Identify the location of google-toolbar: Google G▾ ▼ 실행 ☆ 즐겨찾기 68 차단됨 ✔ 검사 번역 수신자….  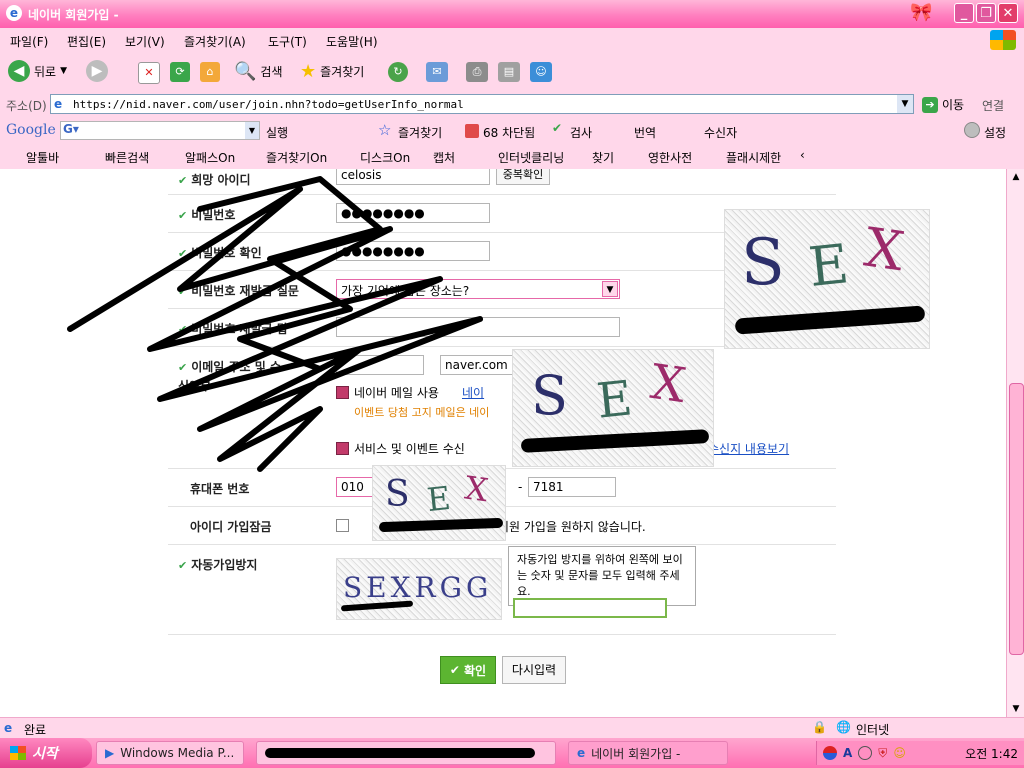
(512, 131).